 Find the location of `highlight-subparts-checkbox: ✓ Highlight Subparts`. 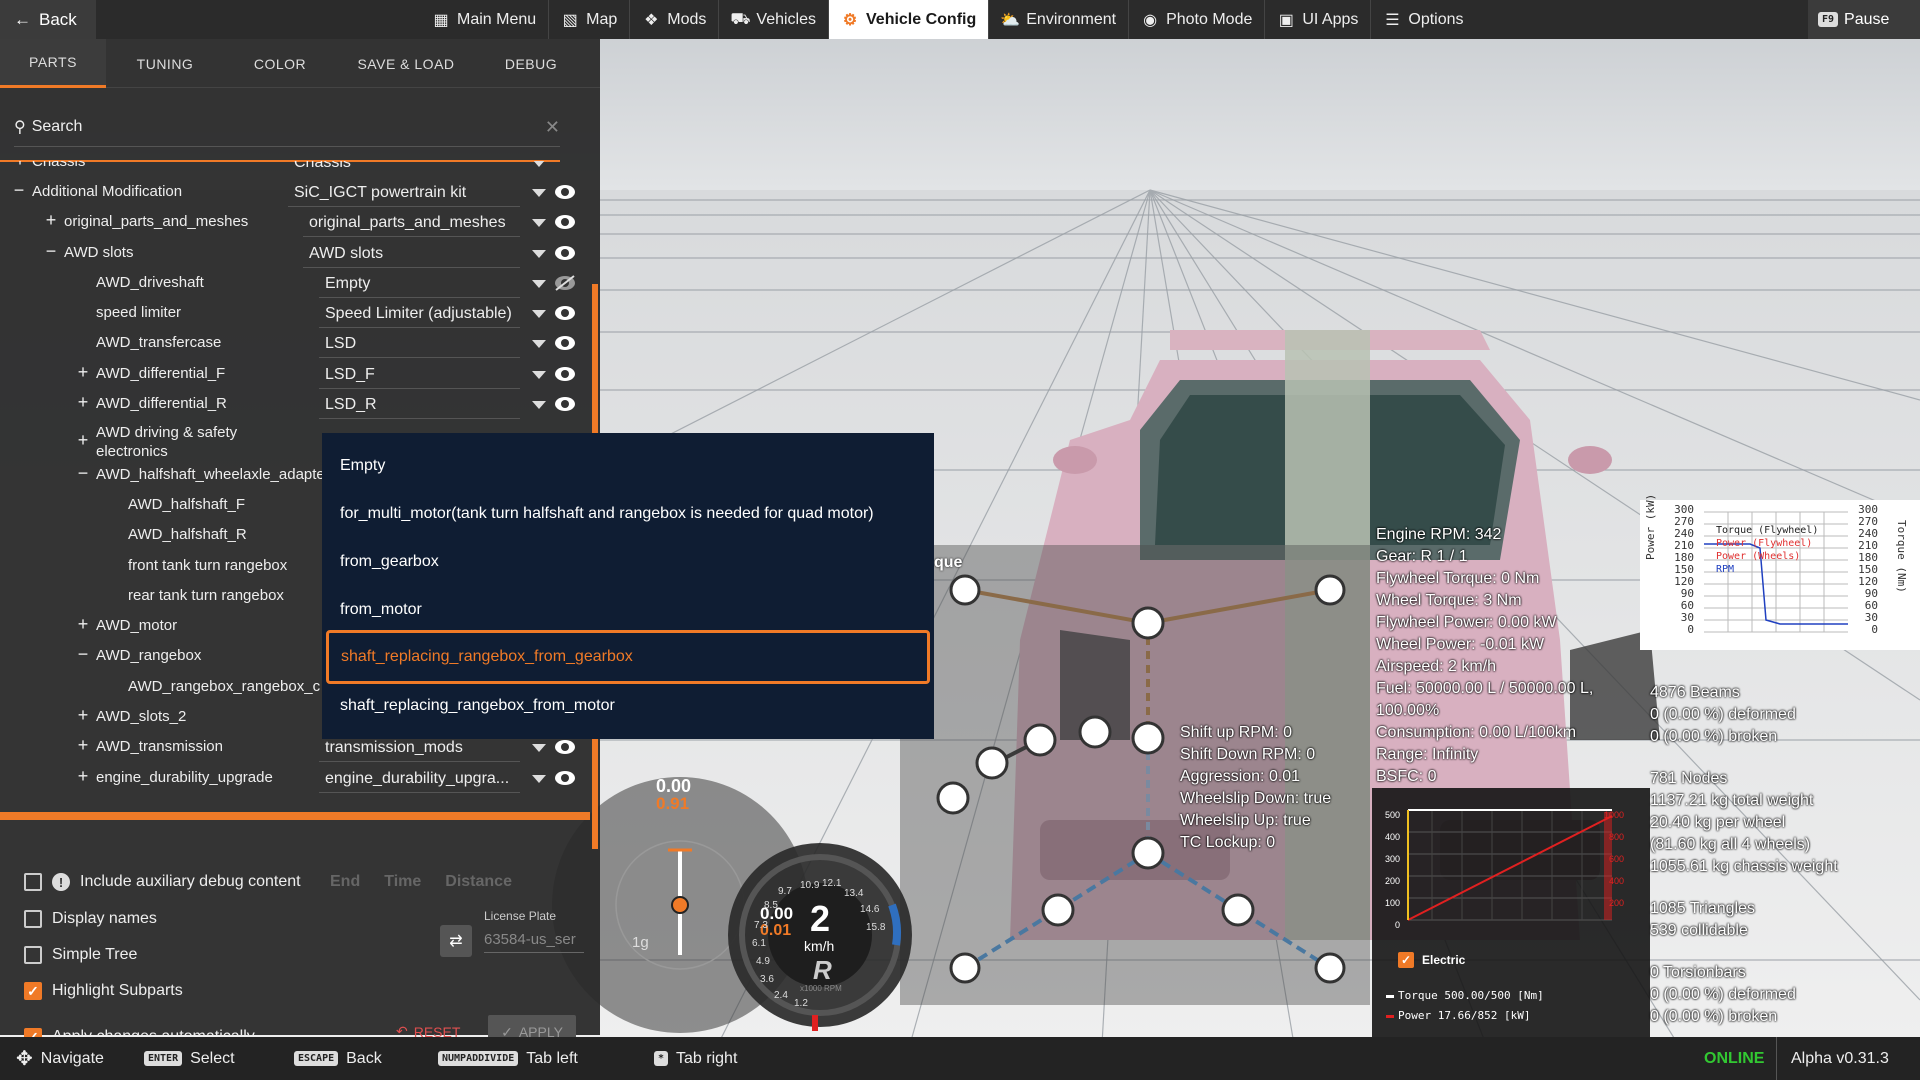

highlight-subparts-checkbox: ✓ Highlight Subparts is located at coordinates (103, 991).